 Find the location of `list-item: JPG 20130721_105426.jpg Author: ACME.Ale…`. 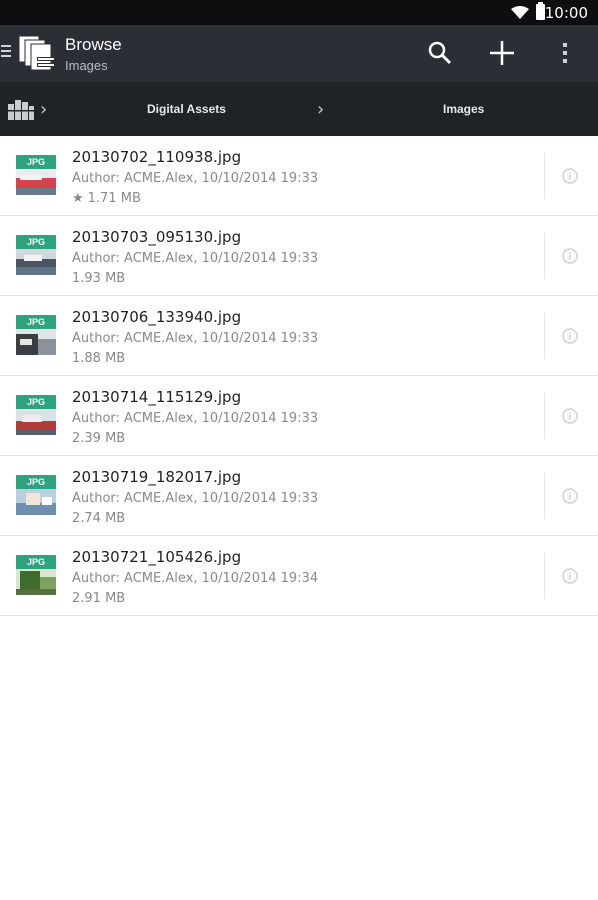

list-item: JPG 20130721_105426.jpg Author: ACME.Ale… is located at coordinates (299, 576).